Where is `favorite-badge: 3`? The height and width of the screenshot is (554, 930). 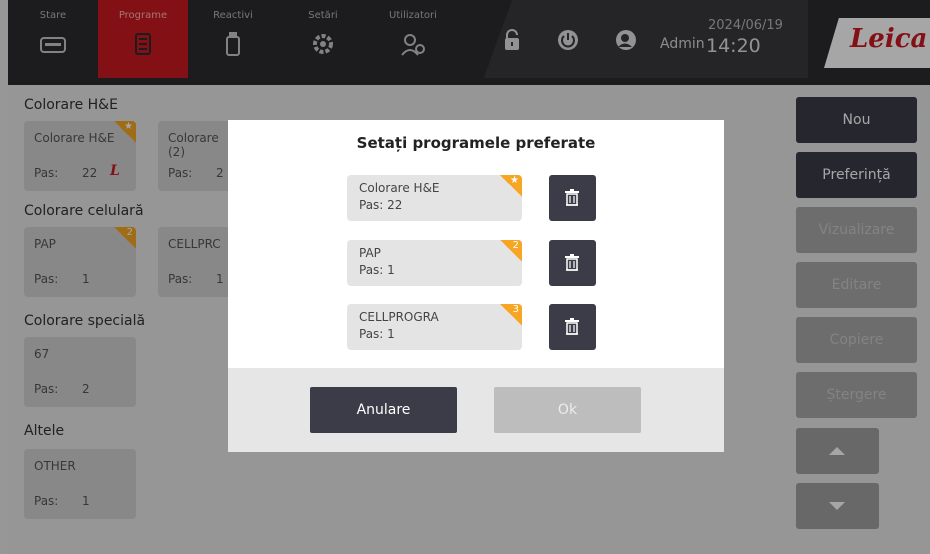
favorite-badge: 3 is located at coordinates (511, 315).